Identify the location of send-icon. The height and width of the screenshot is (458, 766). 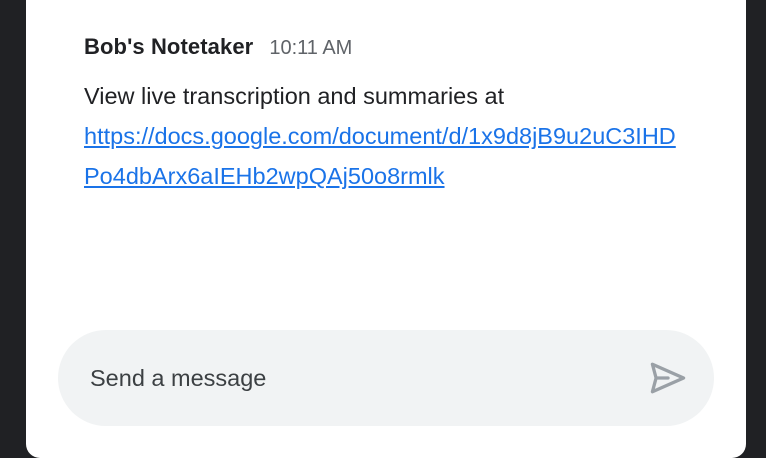
(668, 378).